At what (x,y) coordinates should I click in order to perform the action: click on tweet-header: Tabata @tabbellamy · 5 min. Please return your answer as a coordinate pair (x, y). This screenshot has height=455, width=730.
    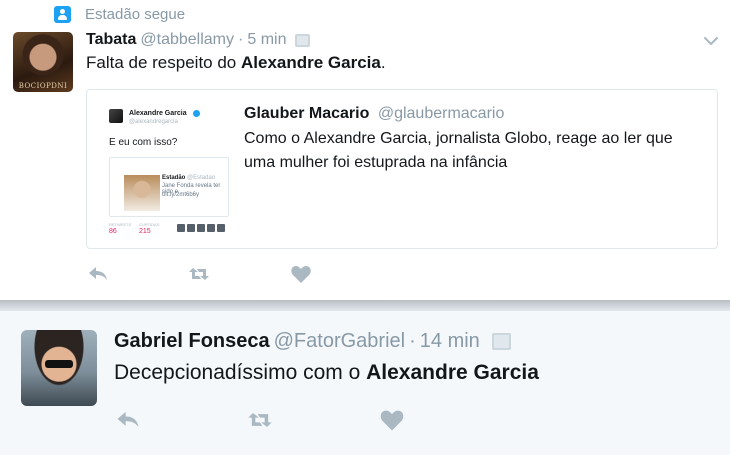
    Looking at the image, I should click on (198, 40).